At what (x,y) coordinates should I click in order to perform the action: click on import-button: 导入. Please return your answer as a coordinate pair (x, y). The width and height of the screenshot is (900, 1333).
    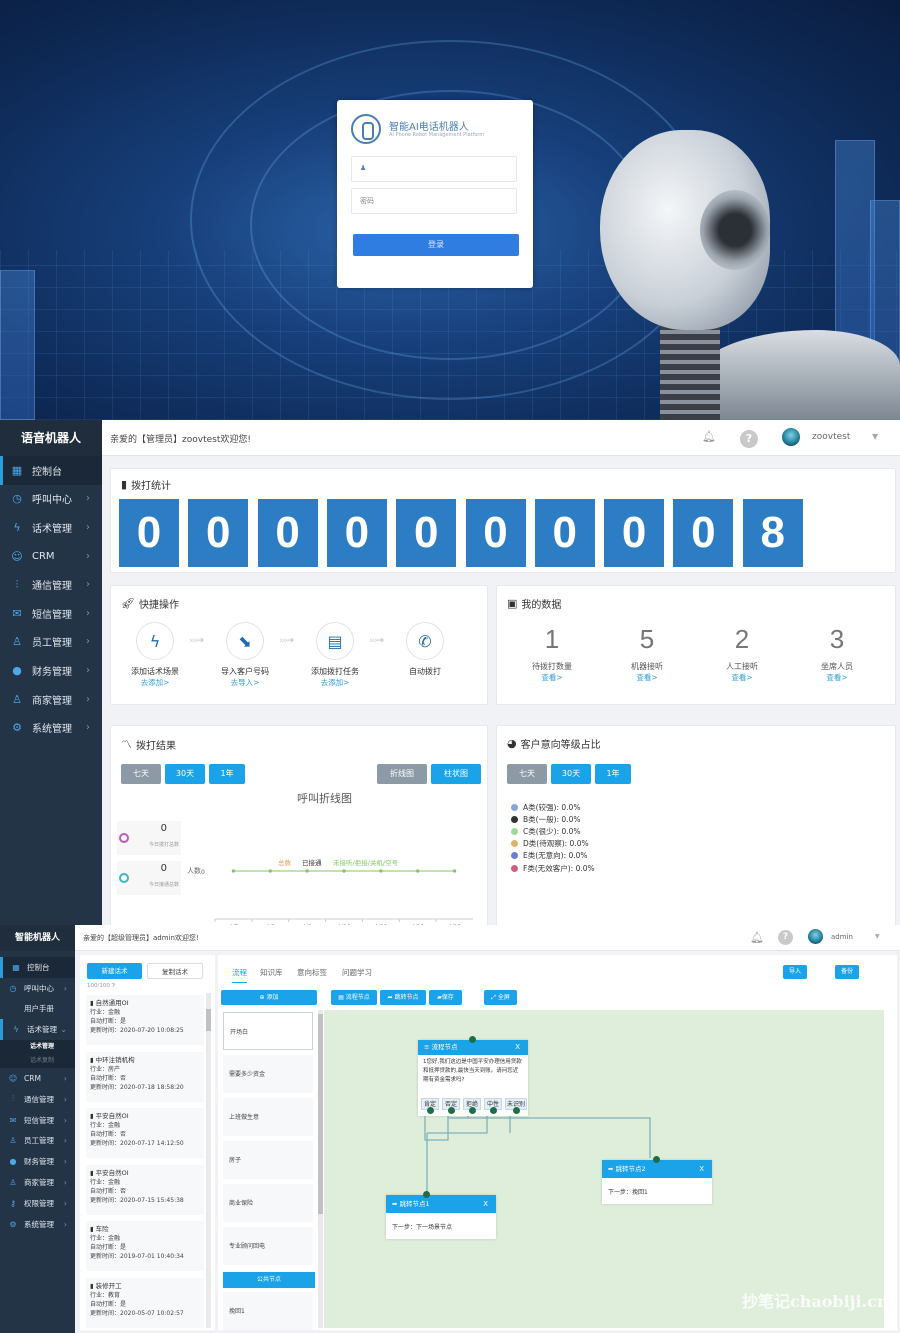
    Looking at the image, I should click on (795, 972).